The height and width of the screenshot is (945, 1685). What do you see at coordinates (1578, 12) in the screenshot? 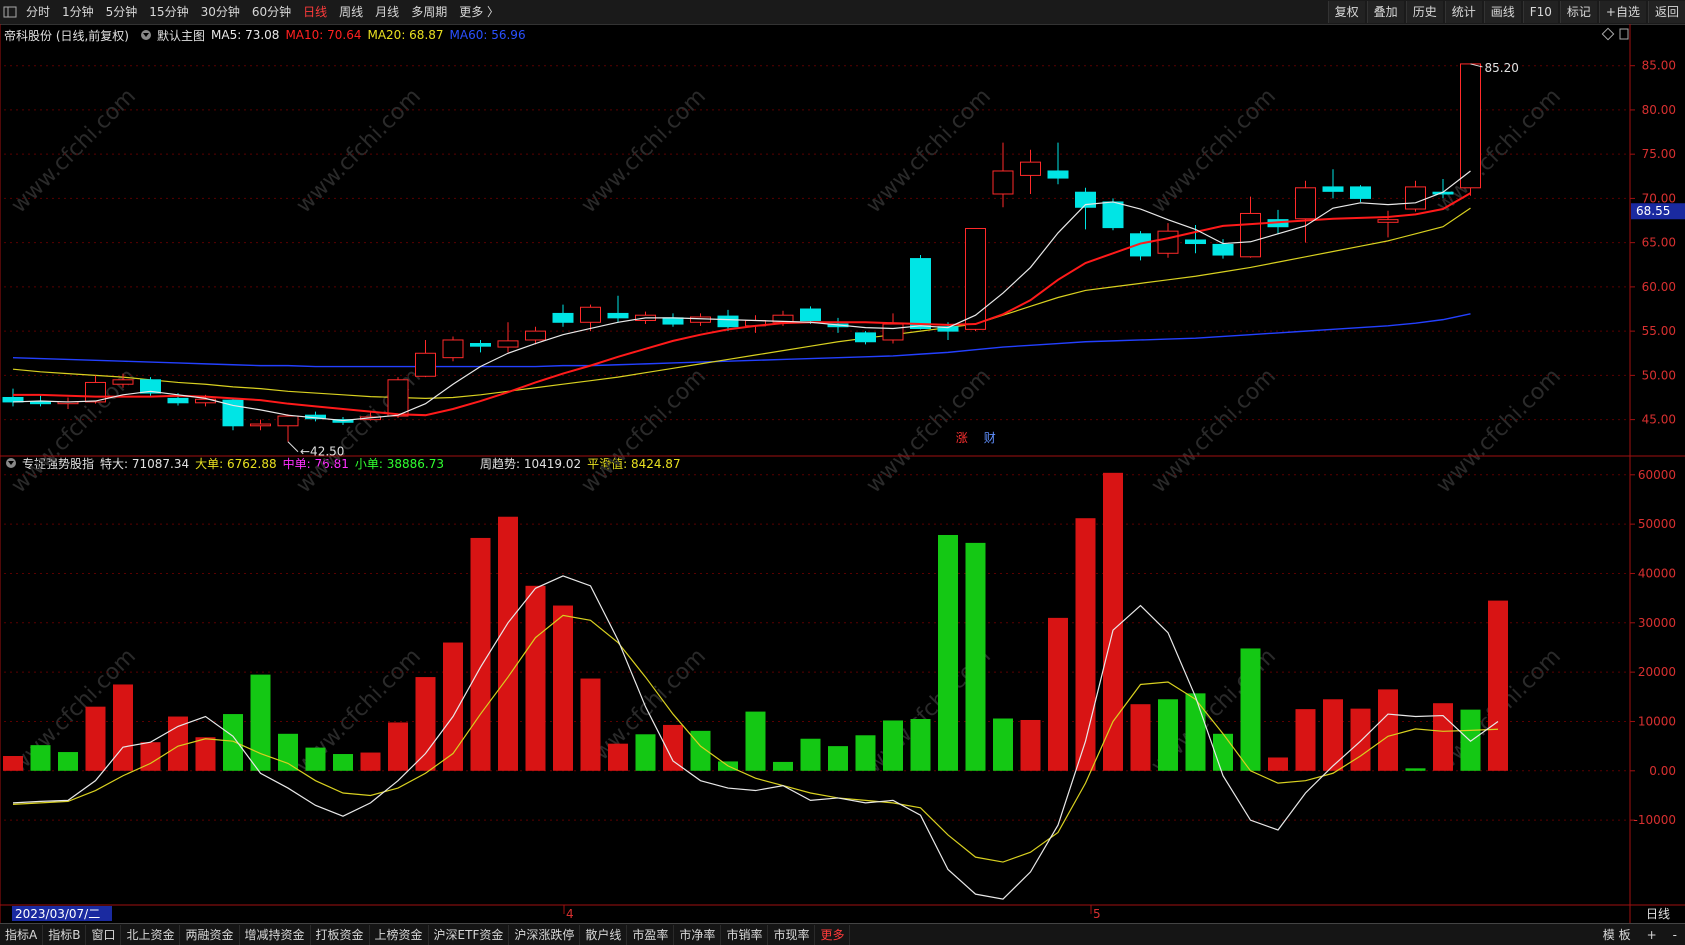
I see `toolbar-button-6: 标记` at bounding box center [1578, 12].